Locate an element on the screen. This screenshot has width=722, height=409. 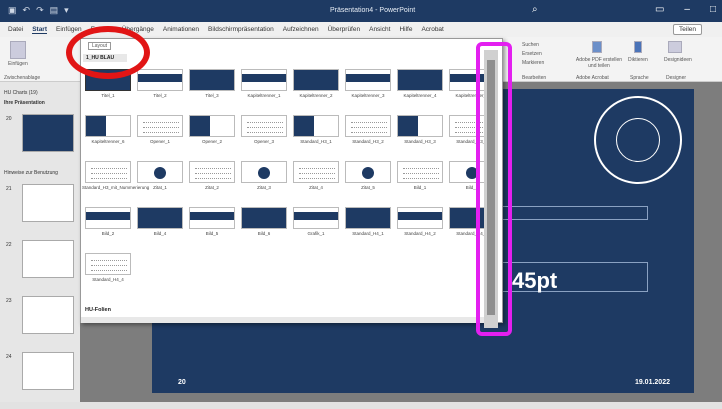
section-ihre-praesentation: Ihre Präsentation is located at coordinates (24, 103).